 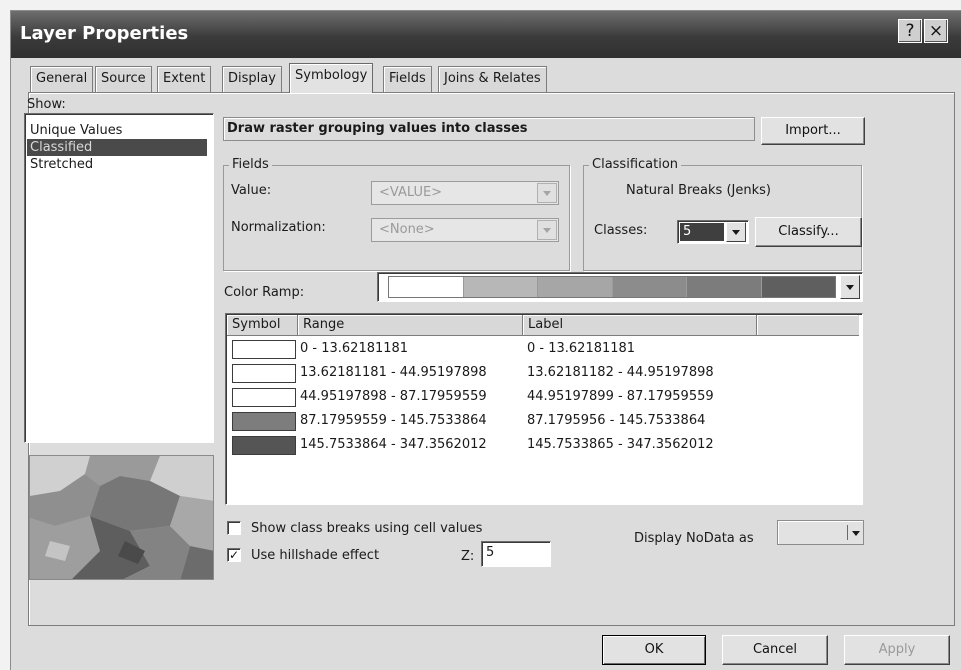 What do you see at coordinates (897, 650) in the screenshot?
I see `apply-button: Apply` at bounding box center [897, 650].